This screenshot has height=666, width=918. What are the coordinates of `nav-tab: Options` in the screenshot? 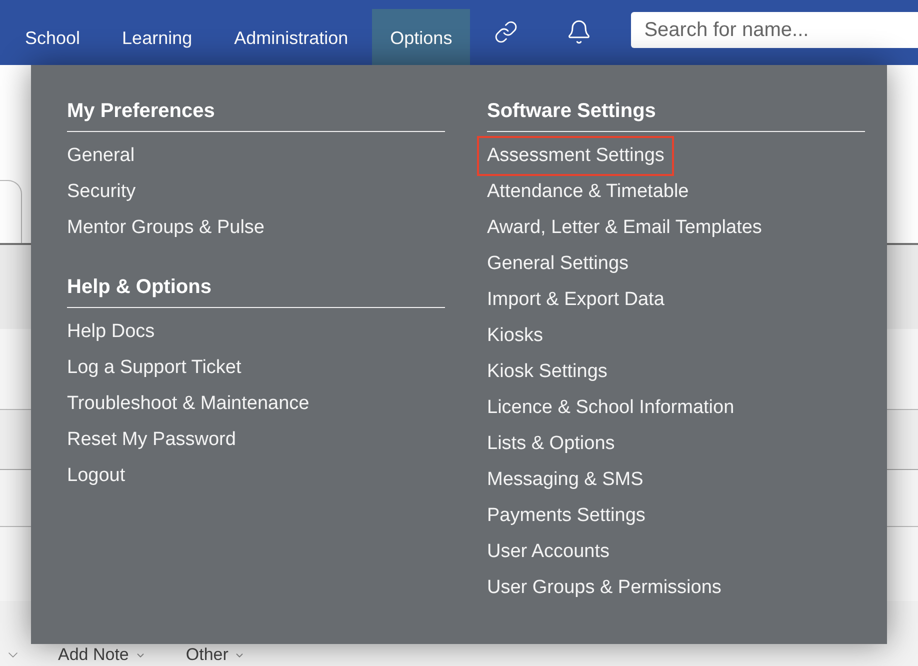 It's located at (421, 37).